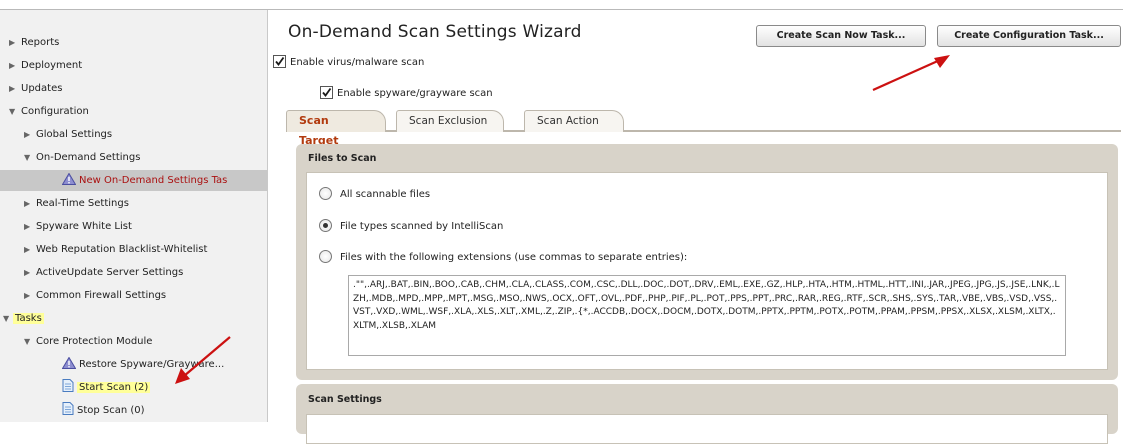  What do you see at coordinates (34, 42) in the screenshot?
I see `tree-item-reports: ▶ Reports` at bounding box center [34, 42].